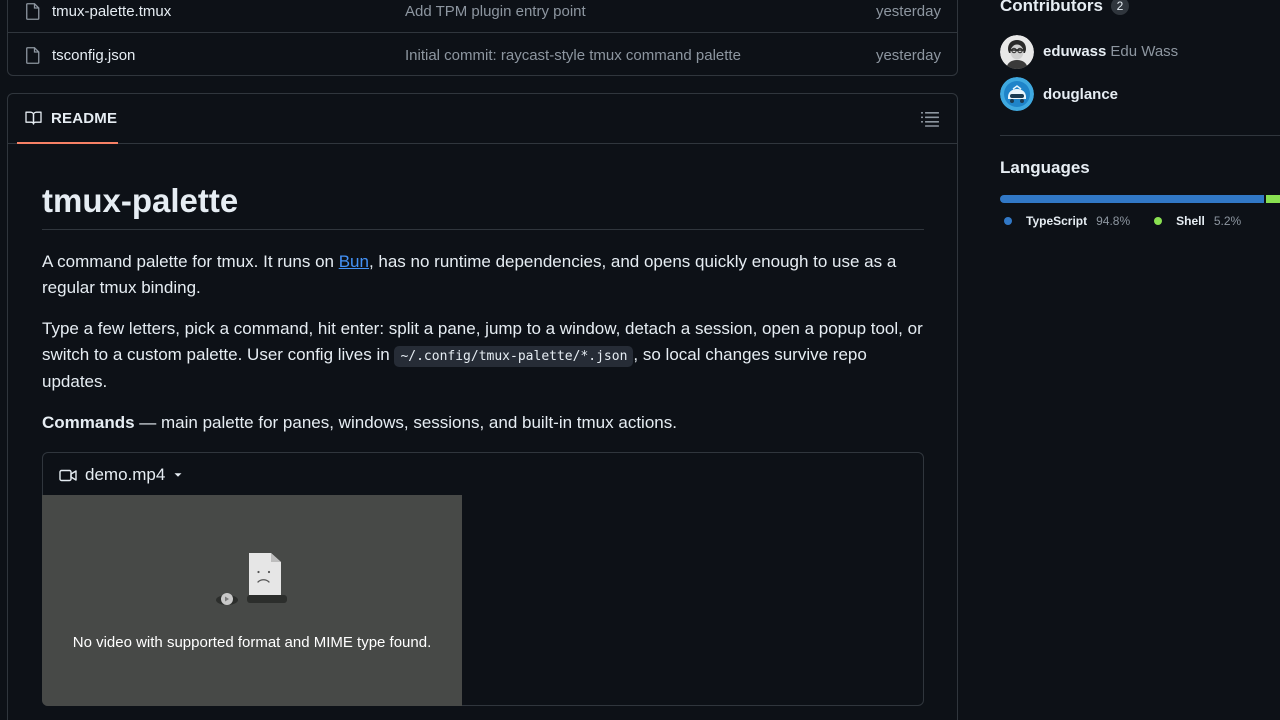 The height and width of the screenshot is (720, 1280). Describe the element at coordinates (1272, 199) in the screenshot. I see `language-bar-segment-shell` at that location.